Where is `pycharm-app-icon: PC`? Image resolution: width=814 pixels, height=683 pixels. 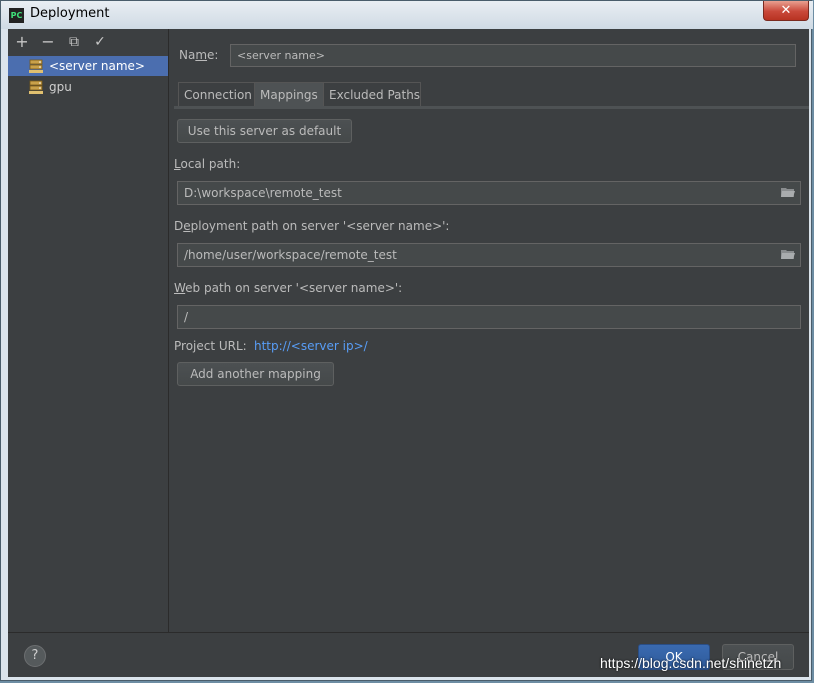
pycharm-app-icon: PC is located at coordinates (16, 15).